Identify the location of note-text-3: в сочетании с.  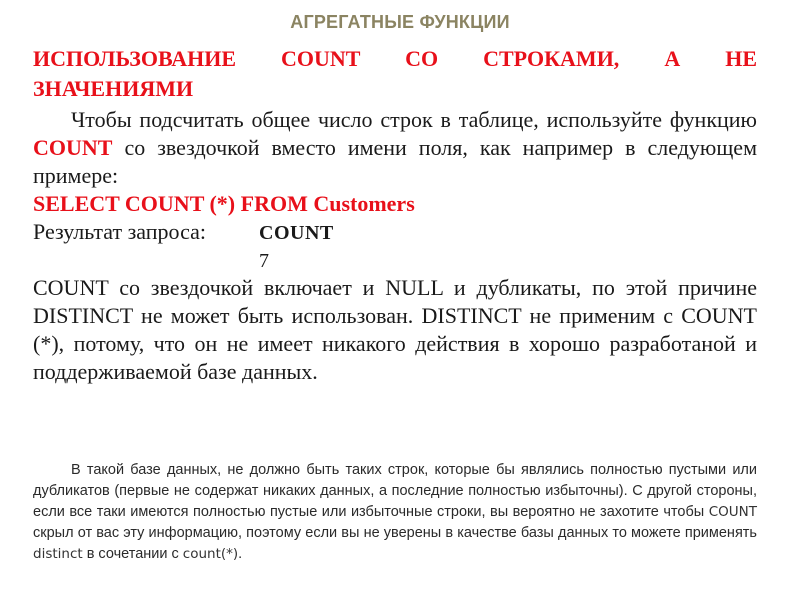
(132, 554).